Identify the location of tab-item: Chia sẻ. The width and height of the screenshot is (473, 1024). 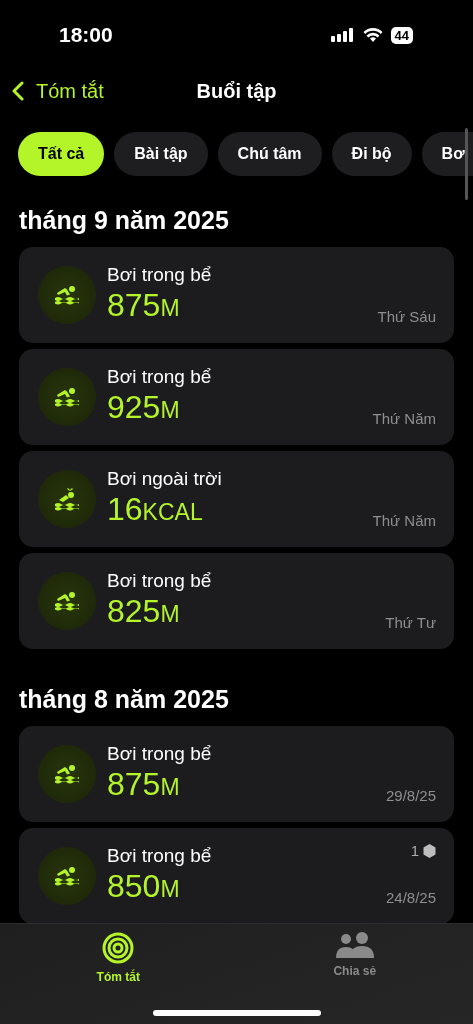
(354, 954).